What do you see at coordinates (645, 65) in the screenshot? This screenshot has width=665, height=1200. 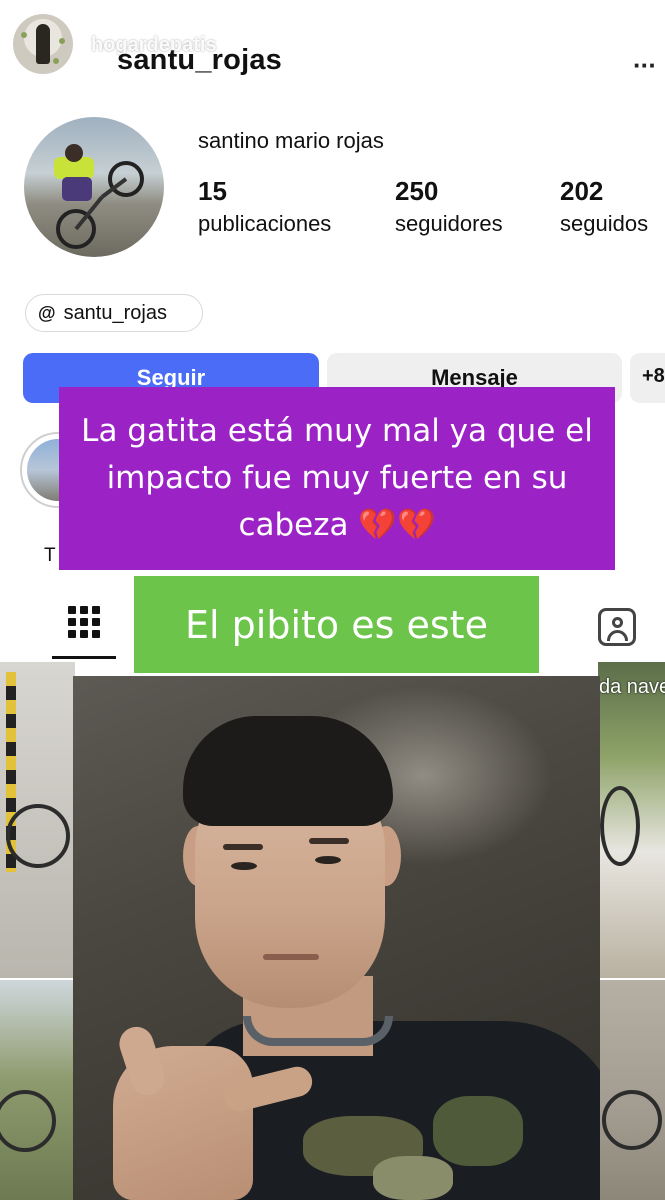 I see `more-options-icon: ···` at bounding box center [645, 65].